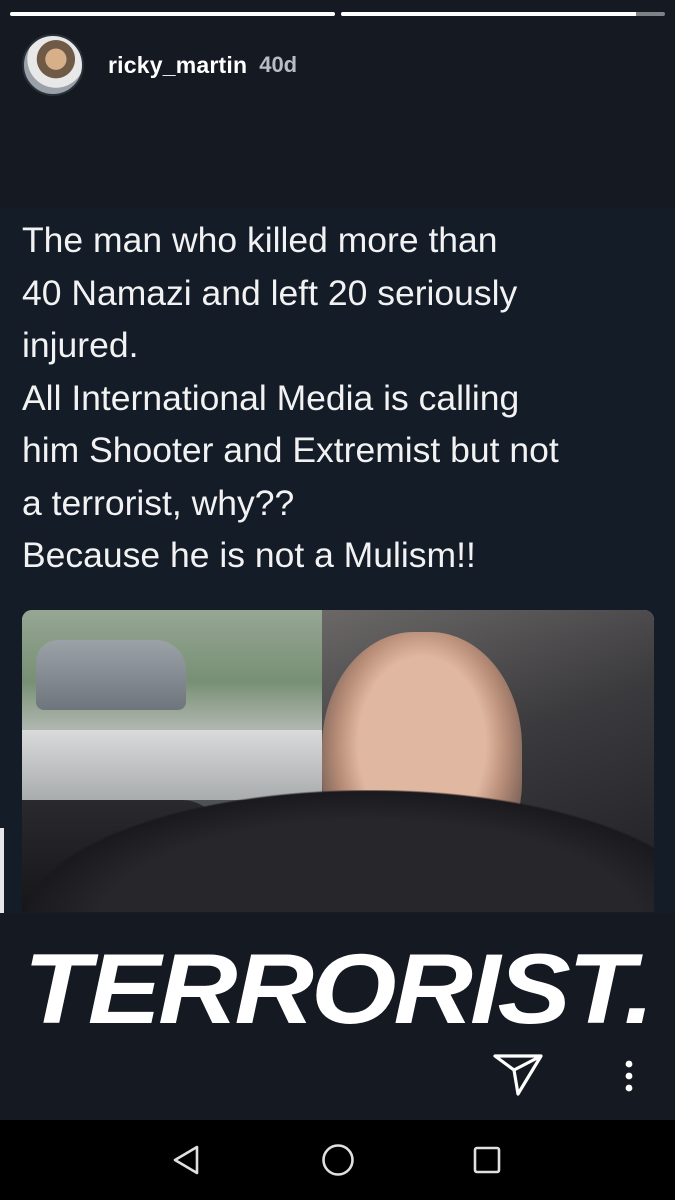  I want to click on post-text-line: All International Media is calling, so click(271, 397).